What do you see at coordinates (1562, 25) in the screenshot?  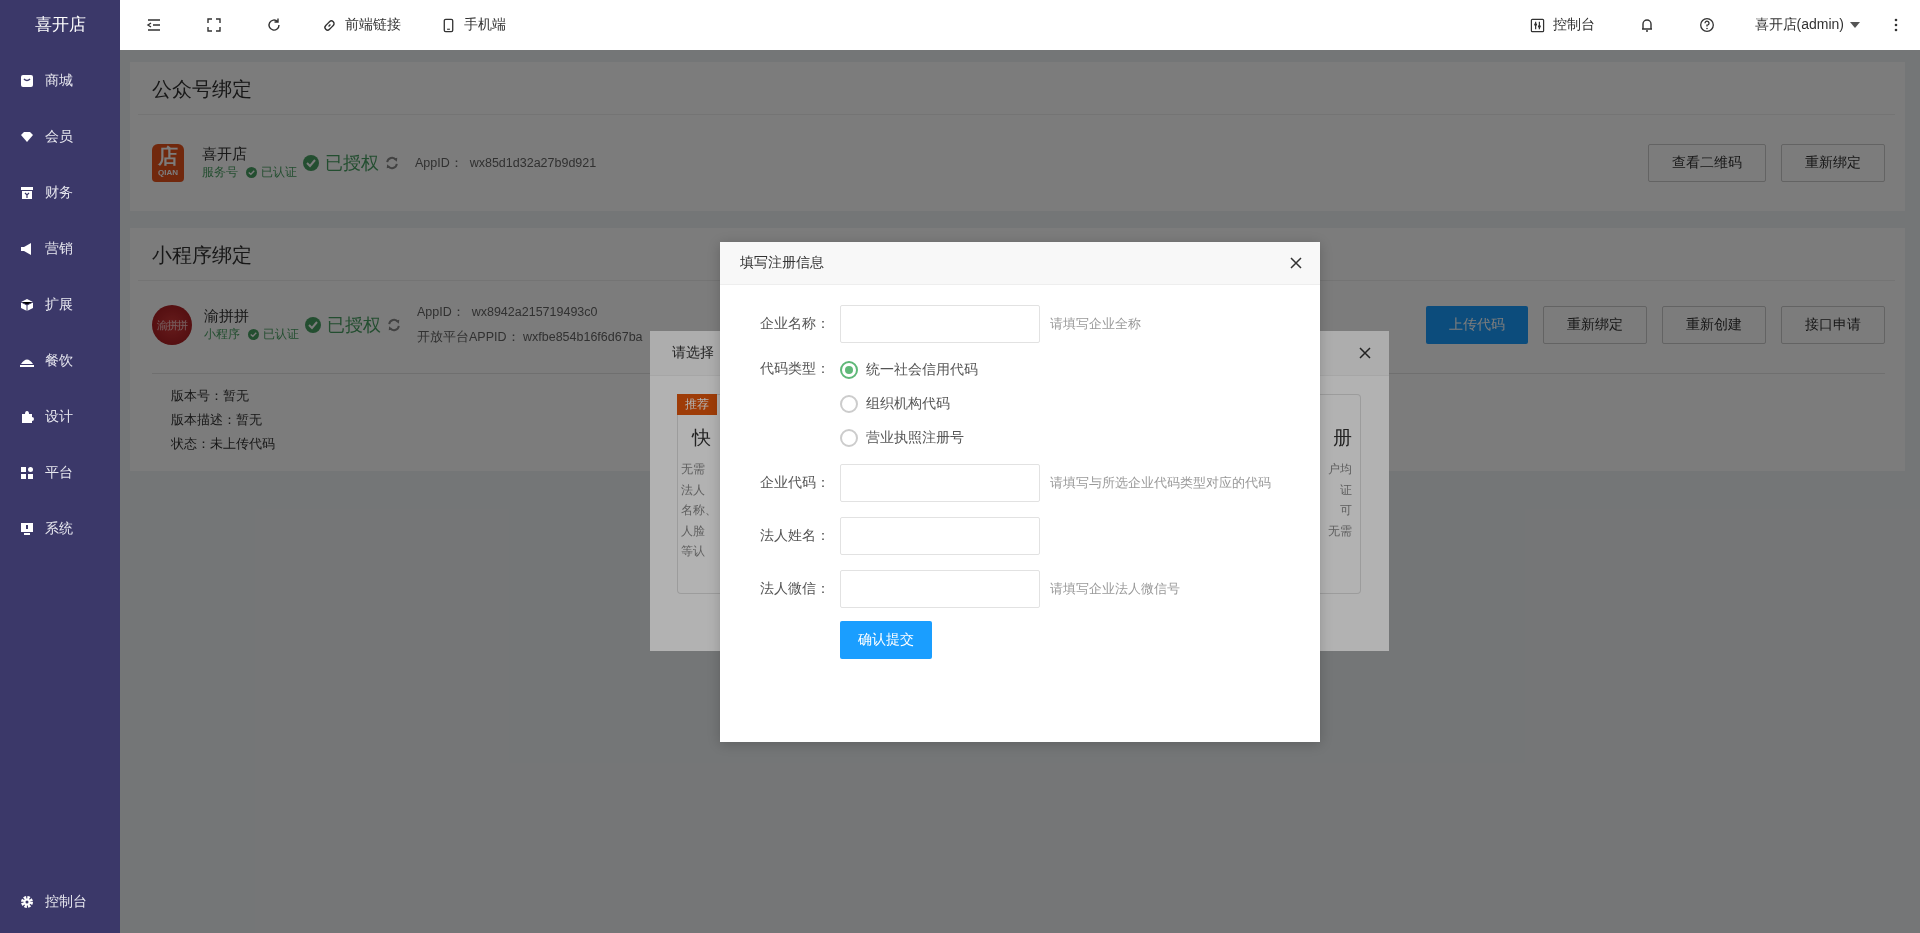 I see `console-link: 控制台` at bounding box center [1562, 25].